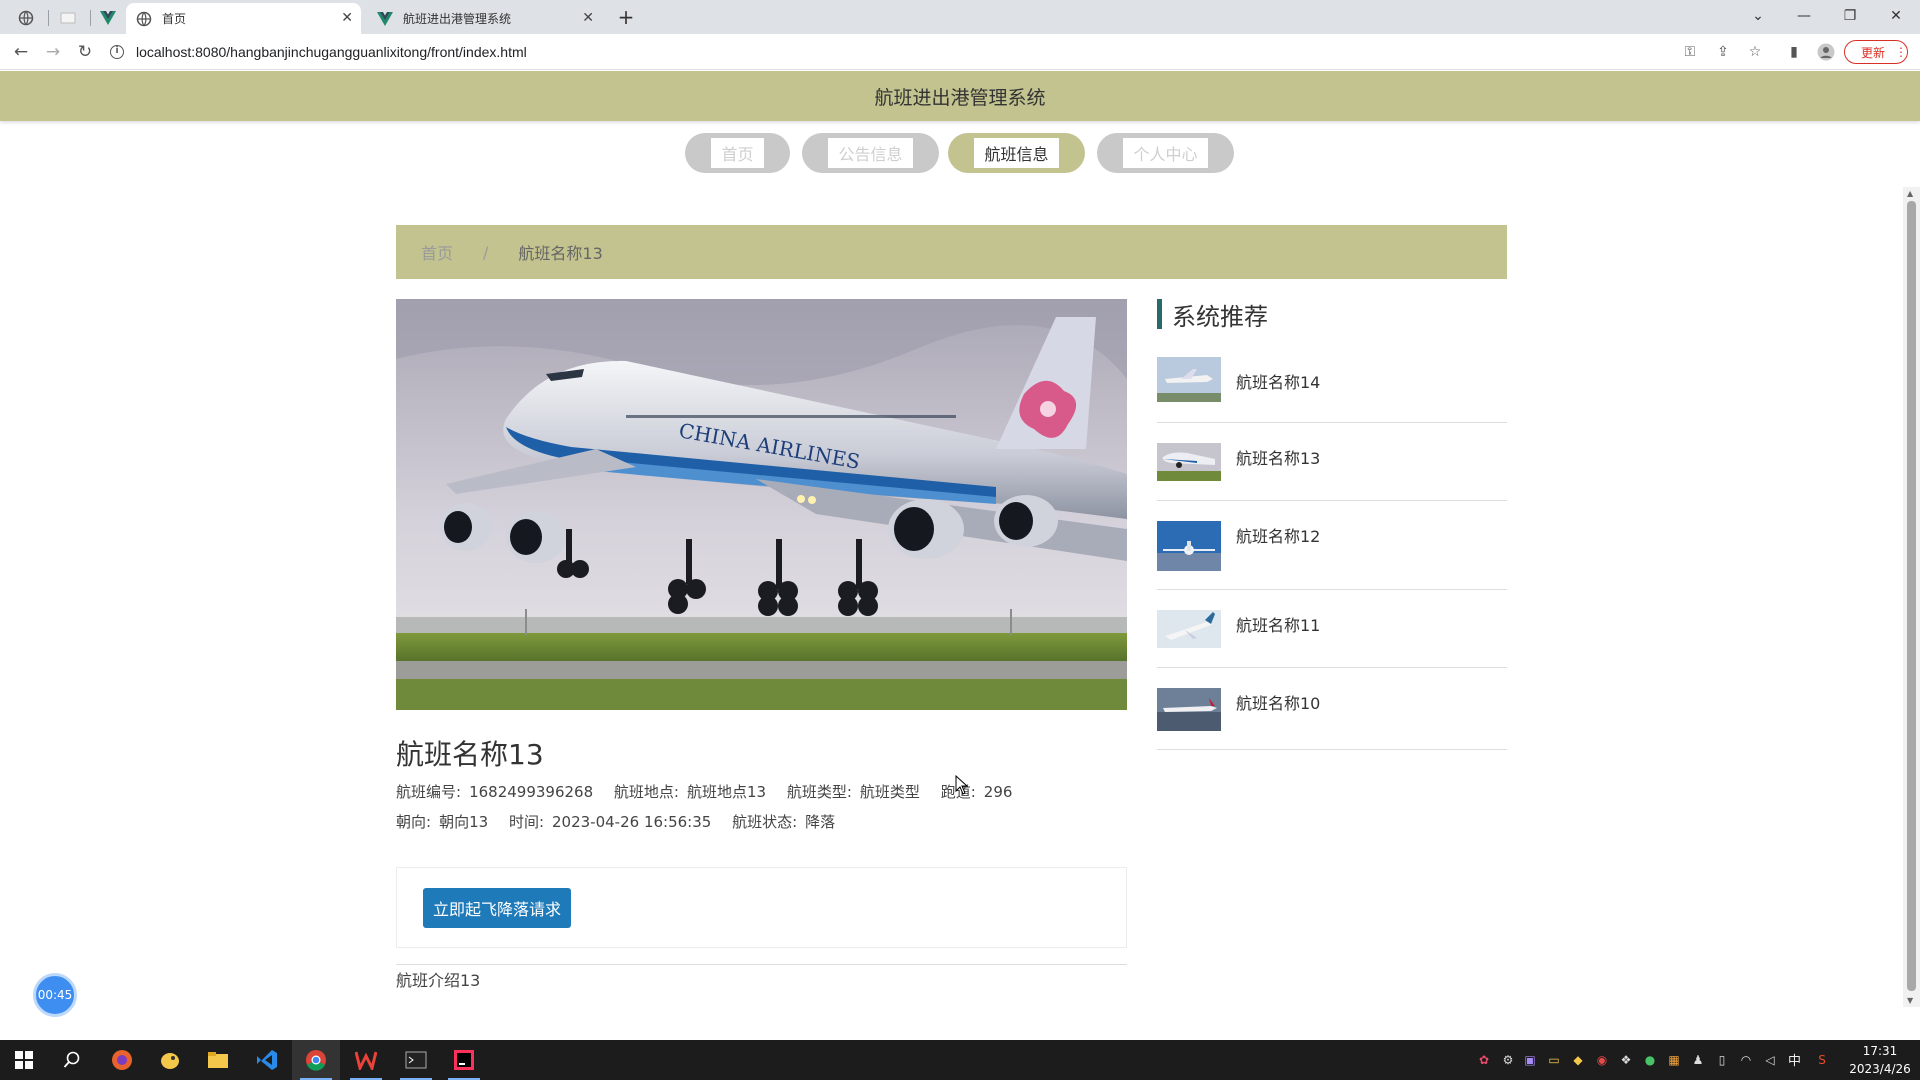 The image size is (1920, 1080). I want to click on restore-button: ❐, so click(1850, 16).